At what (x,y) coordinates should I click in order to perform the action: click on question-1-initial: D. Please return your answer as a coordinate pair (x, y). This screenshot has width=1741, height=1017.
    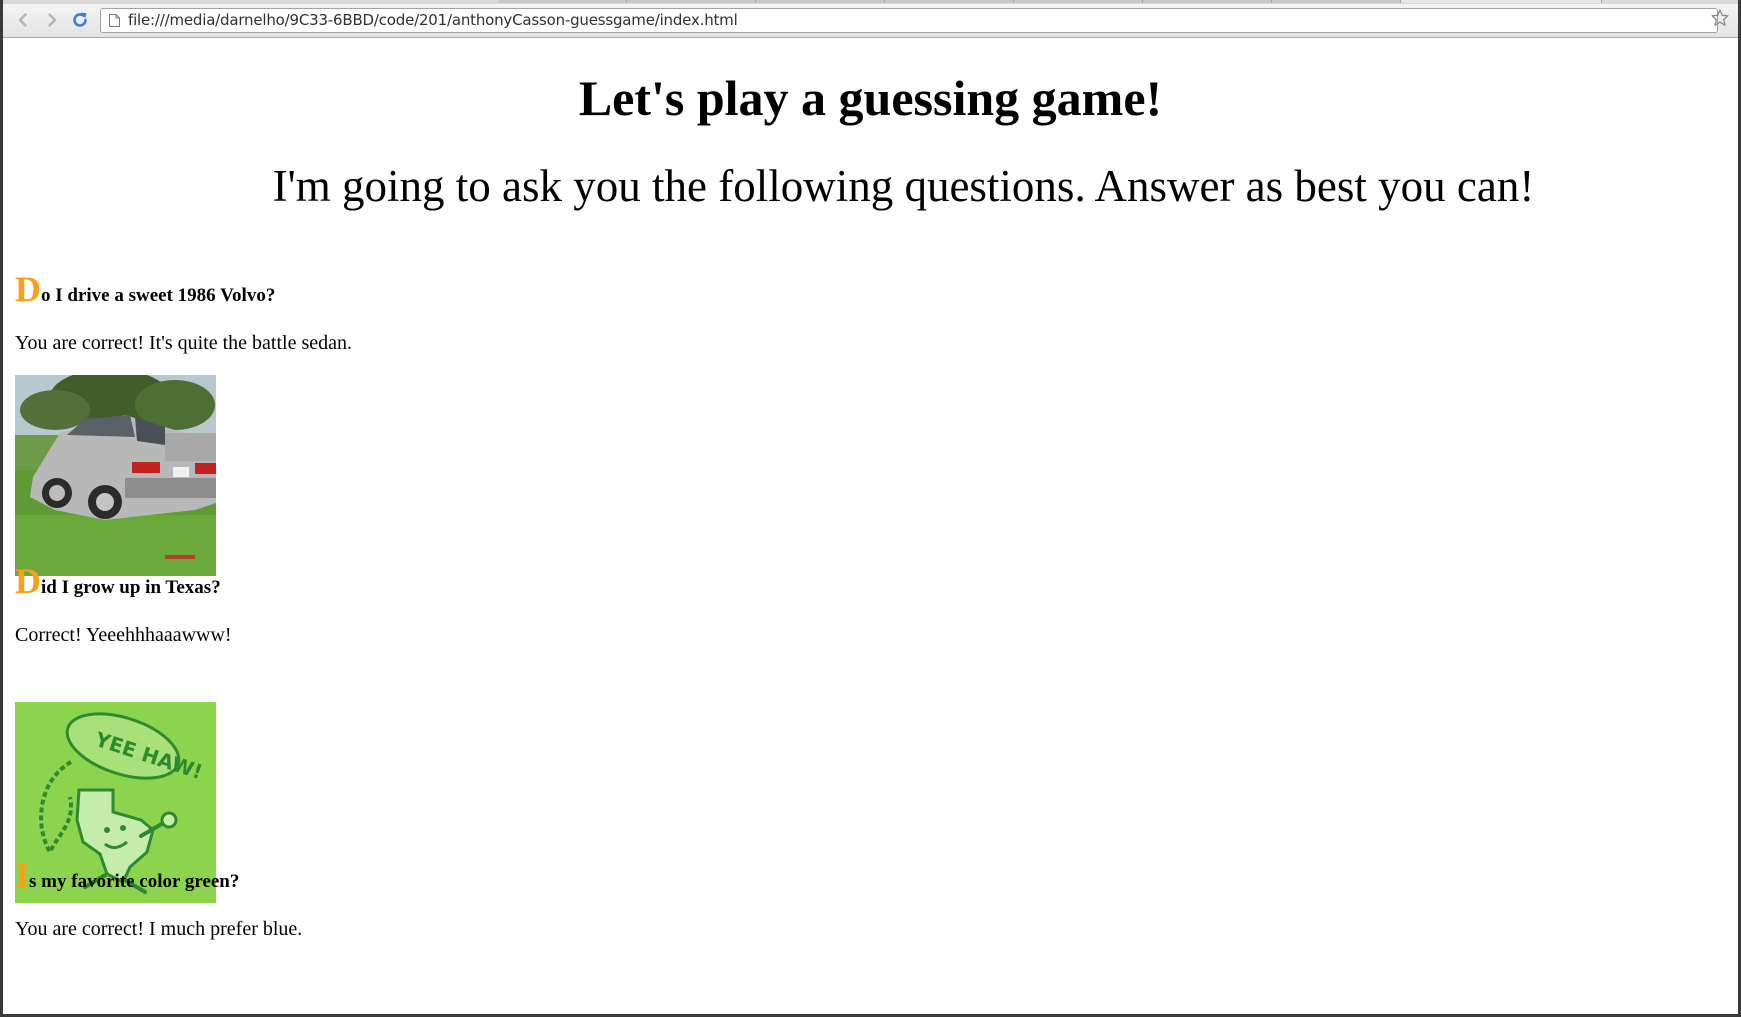
    Looking at the image, I should click on (28, 289).